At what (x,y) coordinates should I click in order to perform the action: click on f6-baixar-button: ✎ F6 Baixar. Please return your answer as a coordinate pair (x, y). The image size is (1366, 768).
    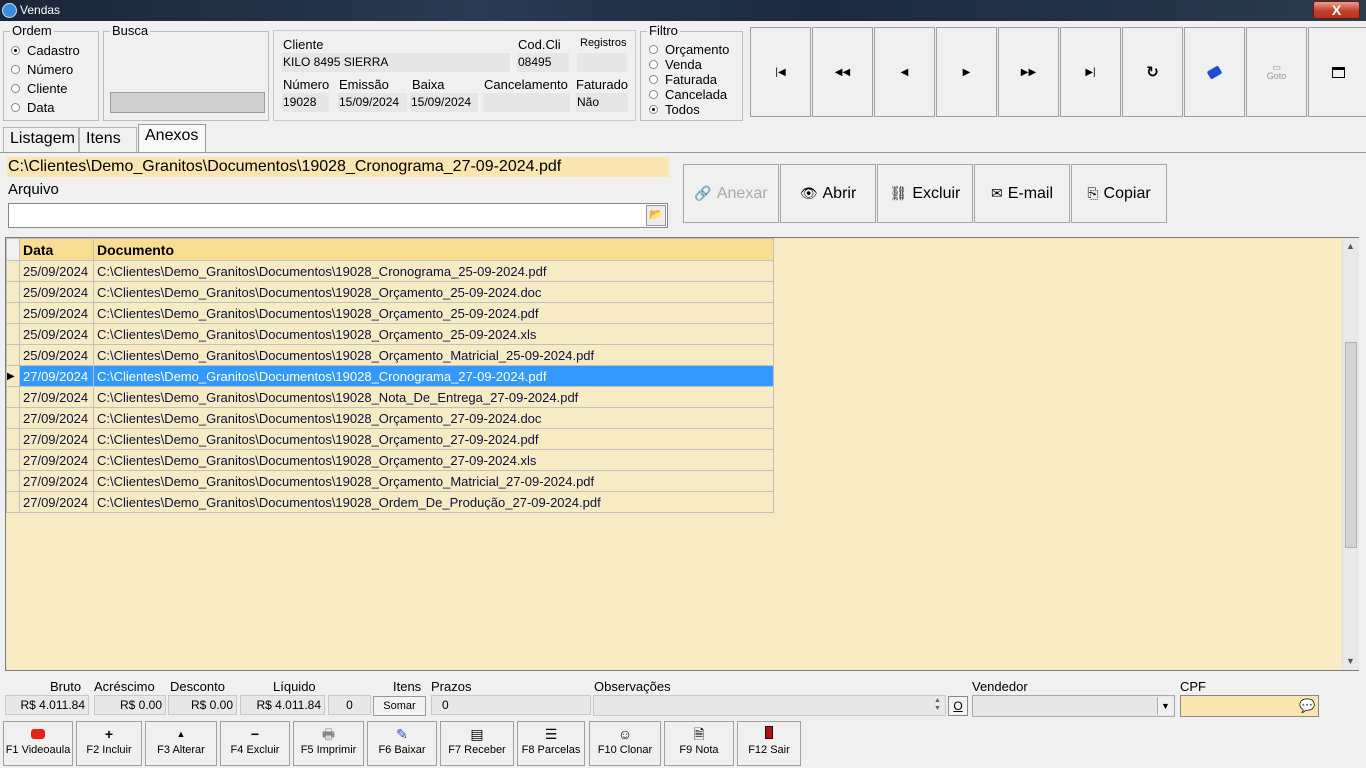
    Looking at the image, I should click on (402, 743).